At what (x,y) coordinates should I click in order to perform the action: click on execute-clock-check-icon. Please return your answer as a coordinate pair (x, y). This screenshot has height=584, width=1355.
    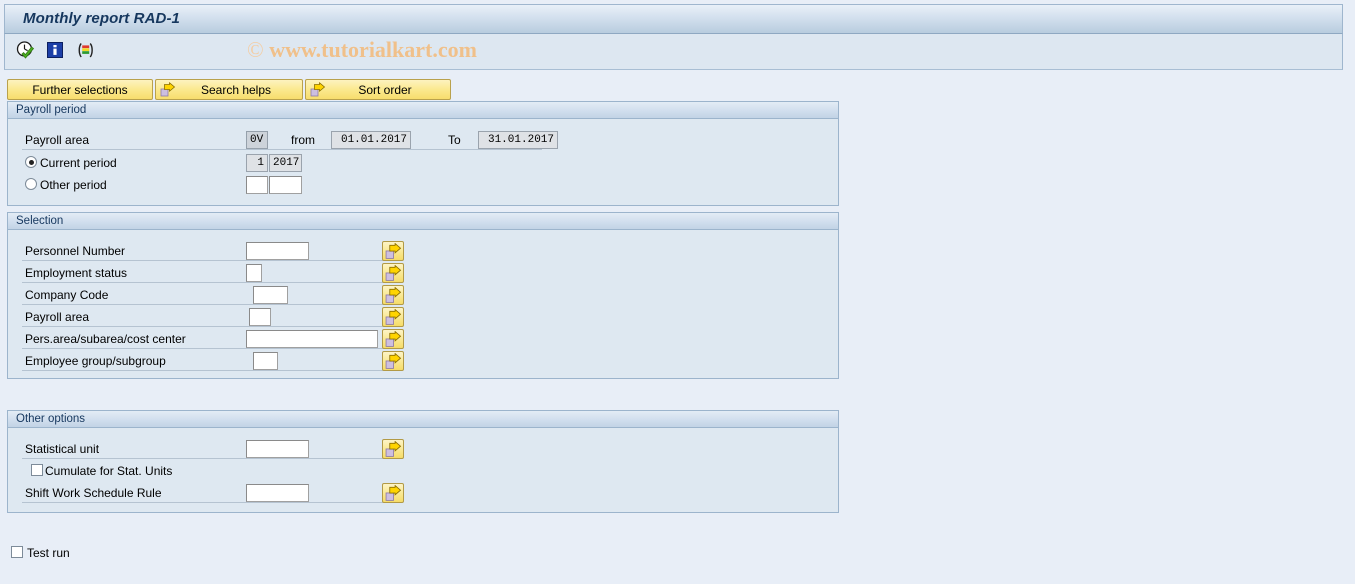
    Looking at the image, I should click on (25, 50).